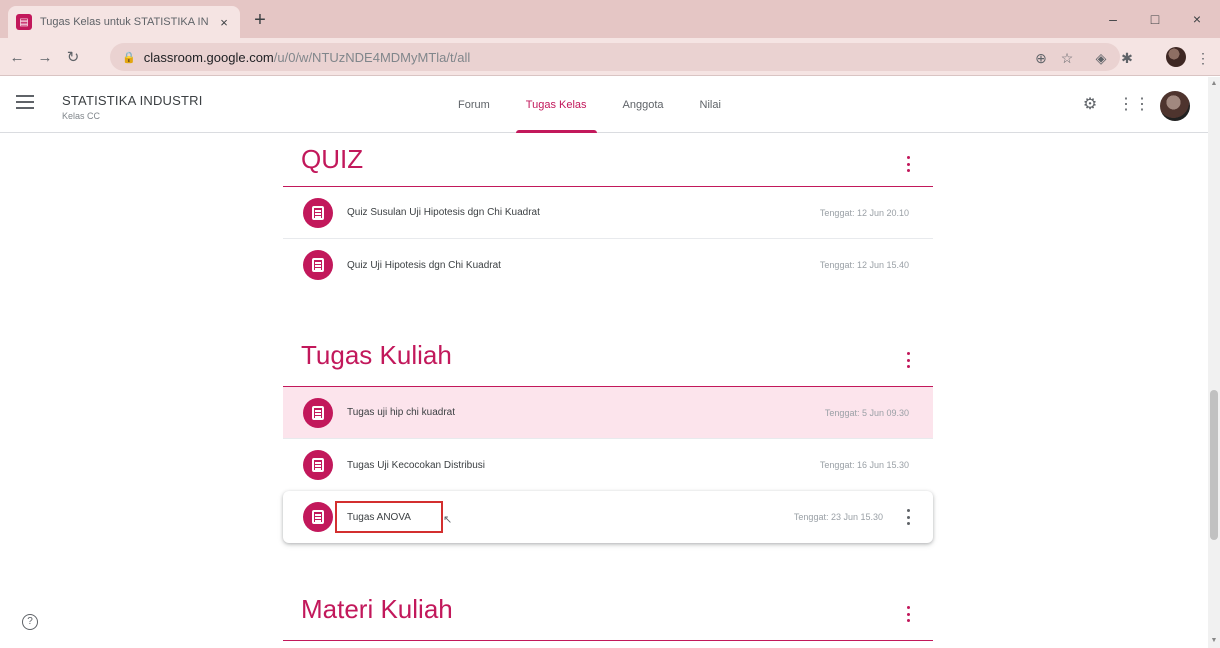  I want to click on item-title: Quiz Uji Hipotesis dgn Chi Kuadrat, so click(424, 265).